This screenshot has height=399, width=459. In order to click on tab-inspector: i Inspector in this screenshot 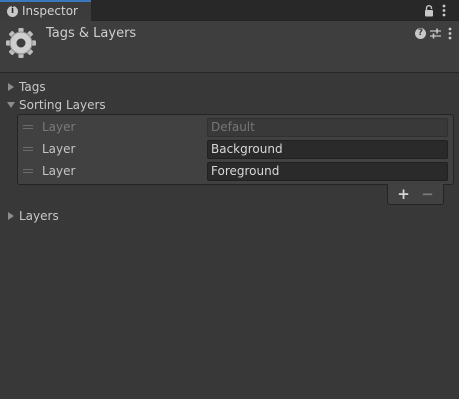, I will do `click(45, 10)`.